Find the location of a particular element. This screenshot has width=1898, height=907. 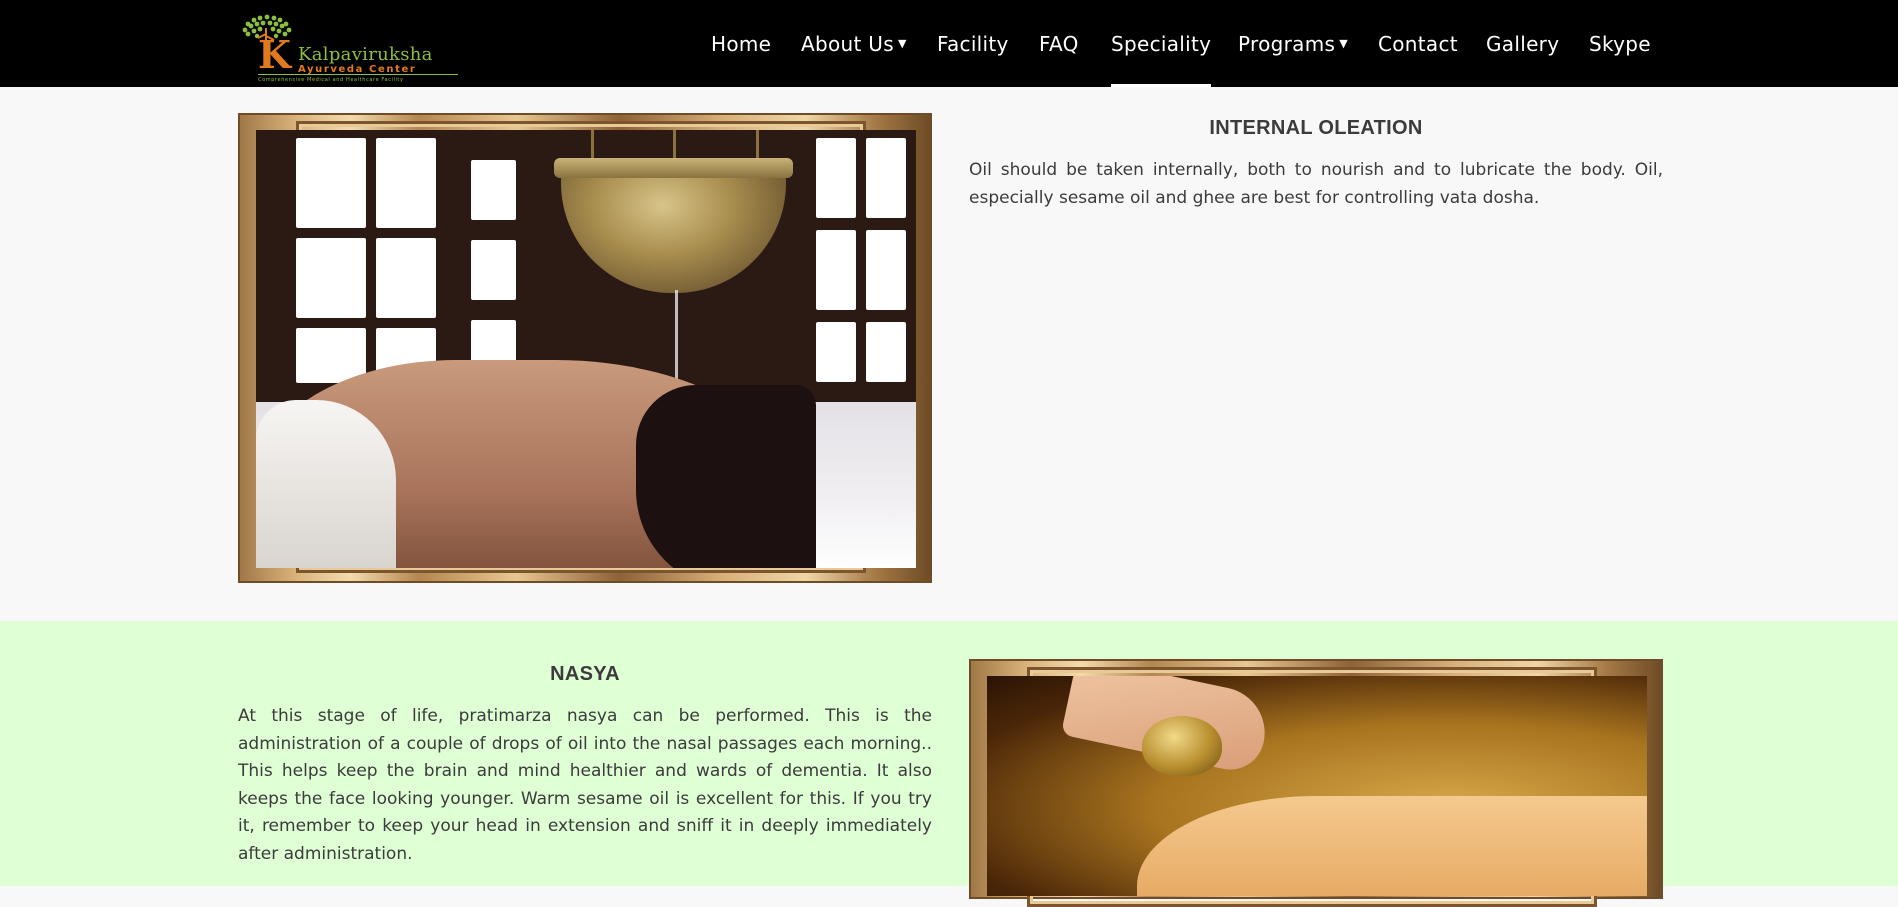

nav-label: FAQ is located at coordinates (1059, 43).